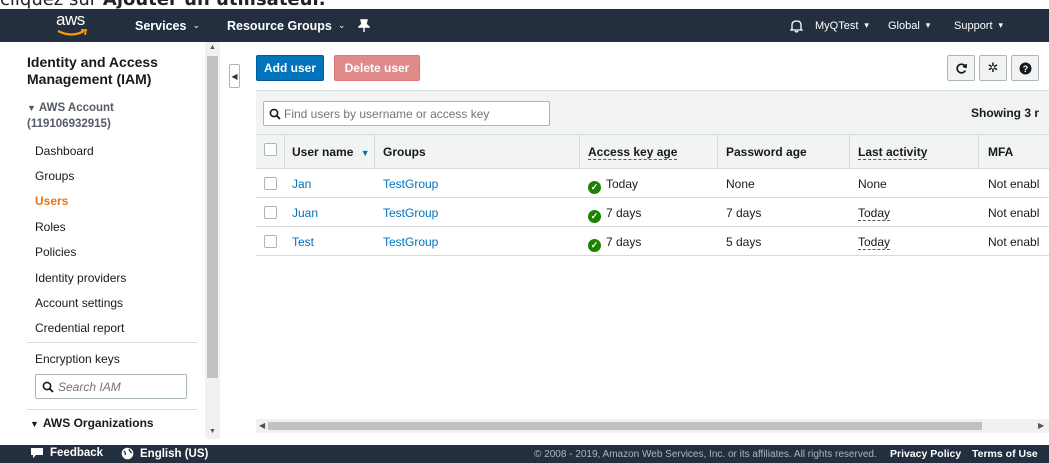 The height and width of the screenshot is (463, 1049). What do you see at coordinates (978, 25) in the screenshot?
I see `support-menu: Support ▾` at bounding box center [978, 25].